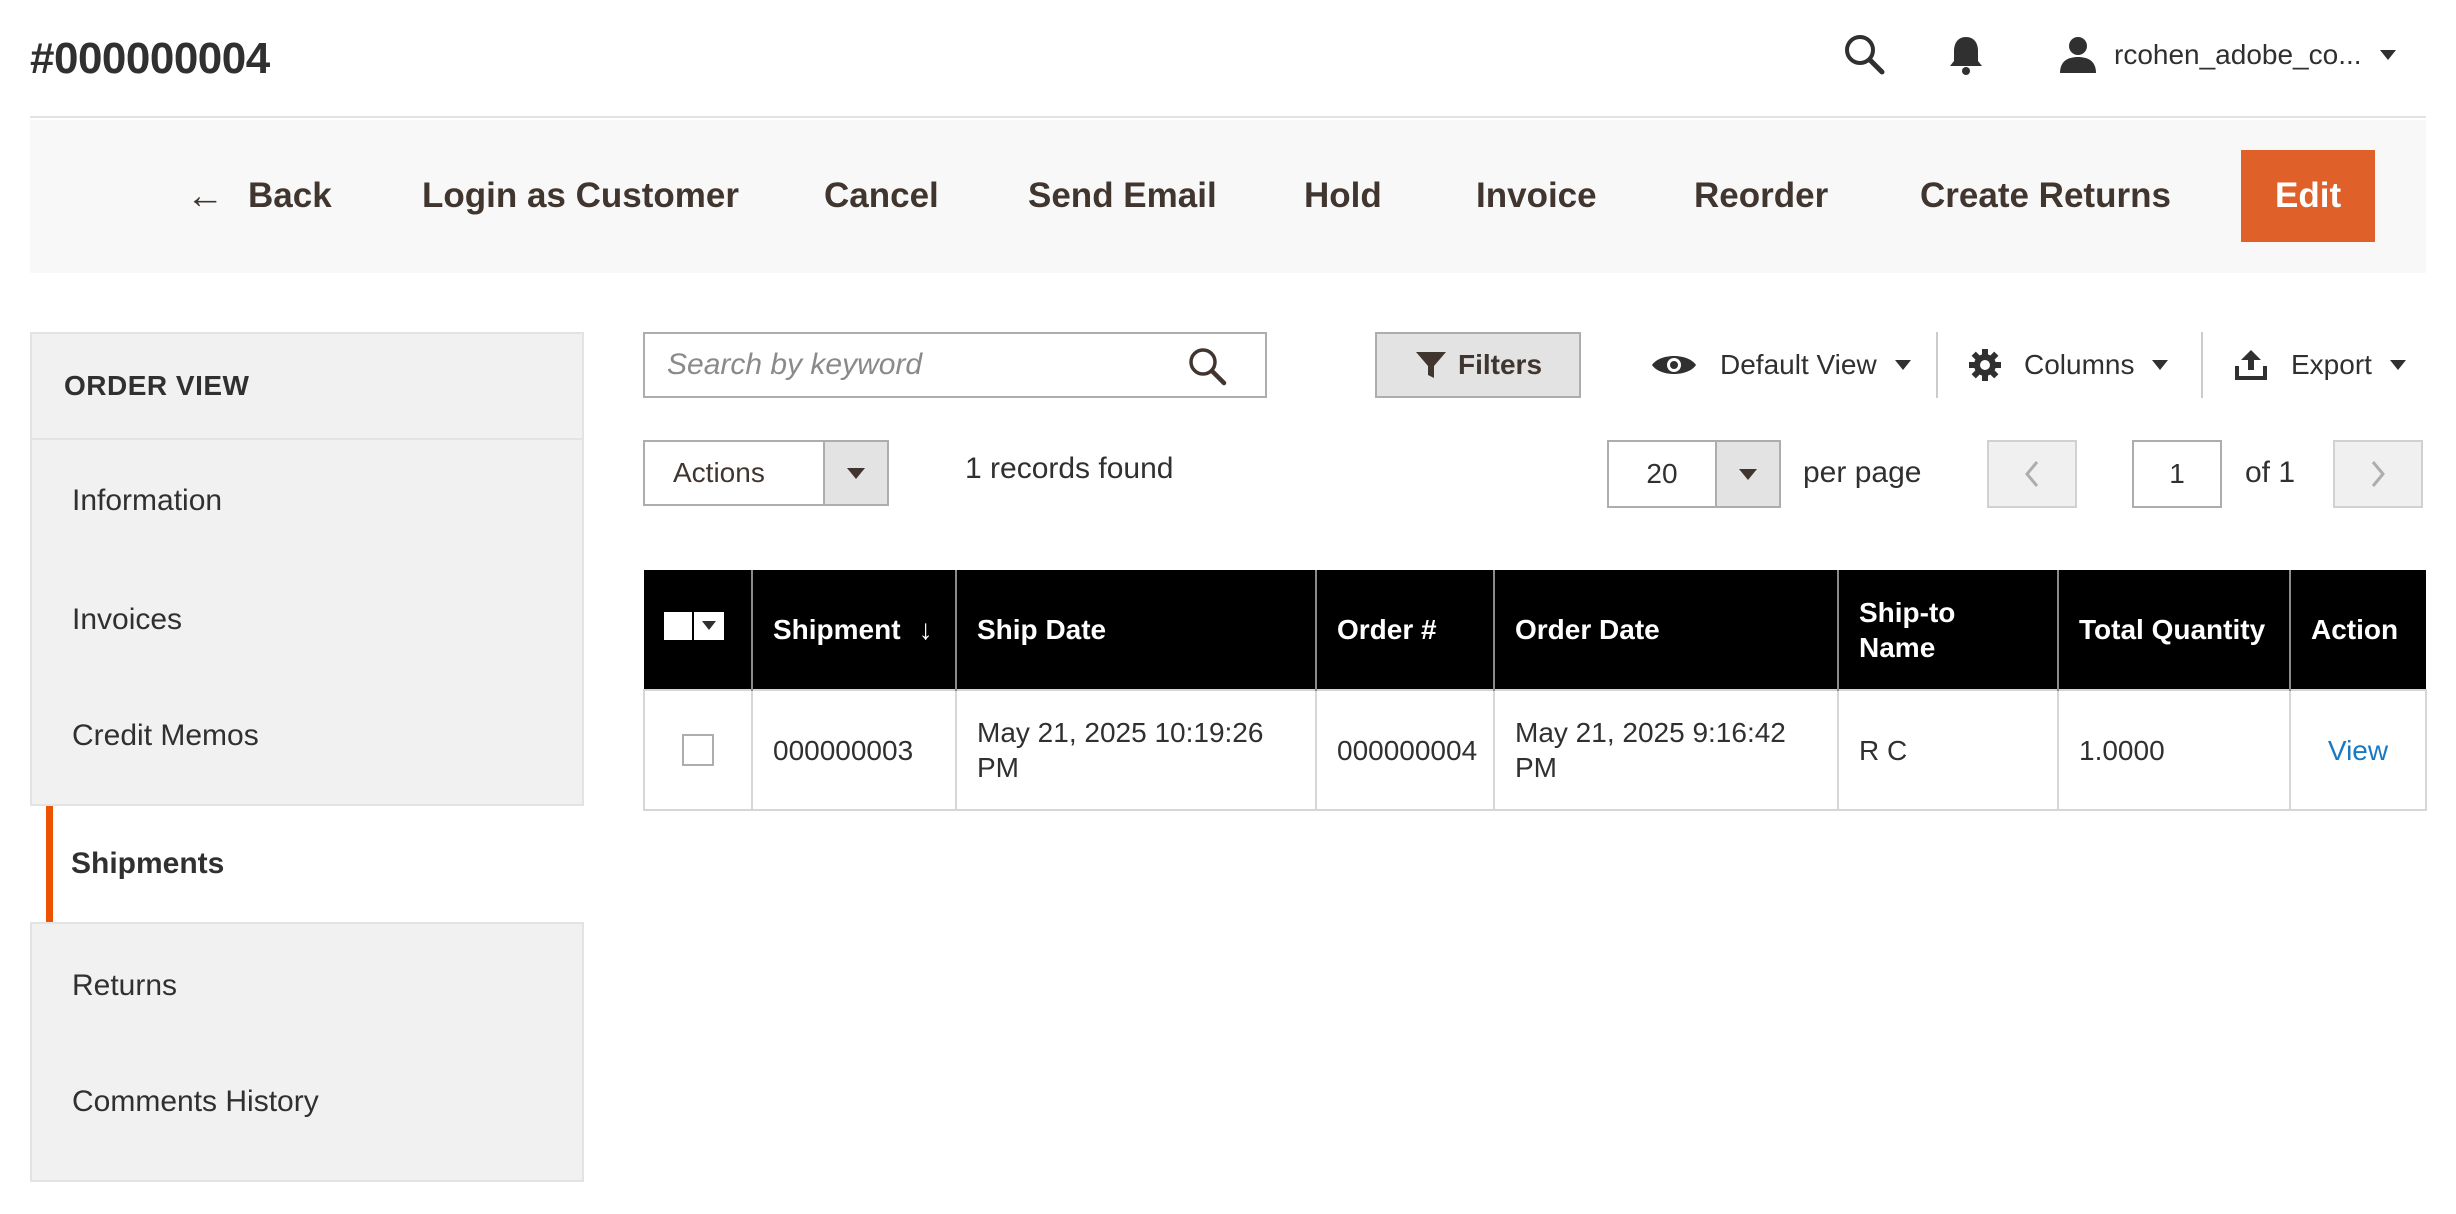 This screenshot has width=2456, height=1214. I want to click on export-label: Export, so click(2331, 364).